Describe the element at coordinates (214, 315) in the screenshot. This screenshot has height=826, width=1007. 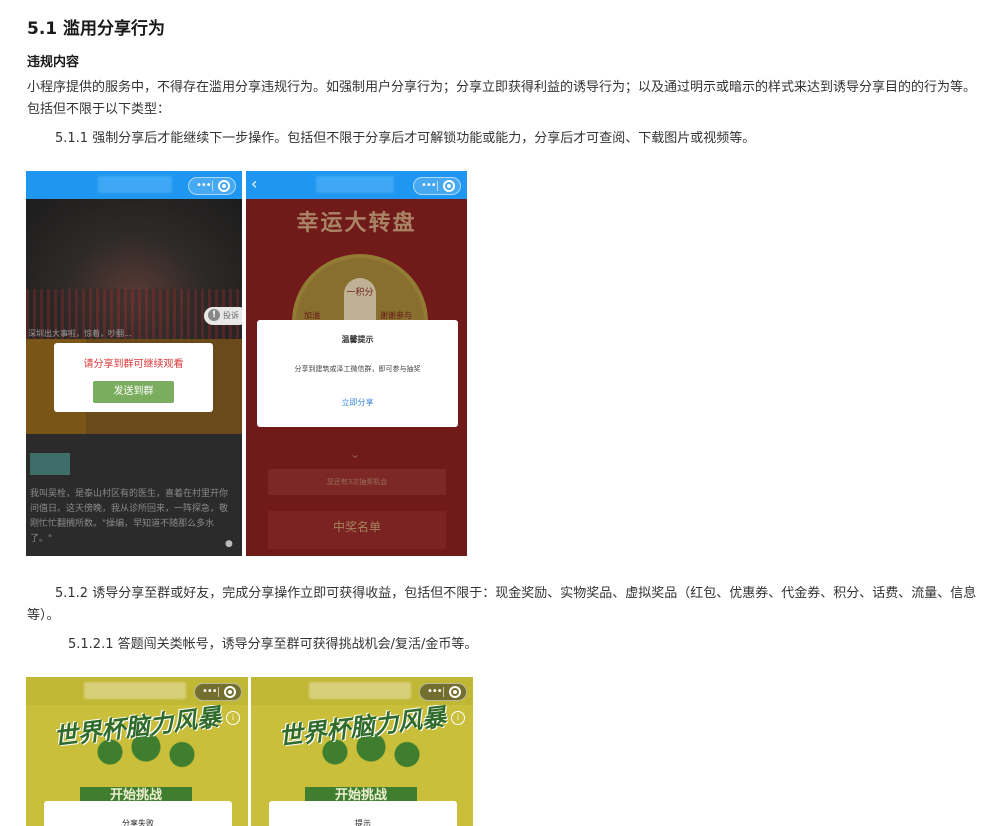
I see `warning-icon: !` at that location.